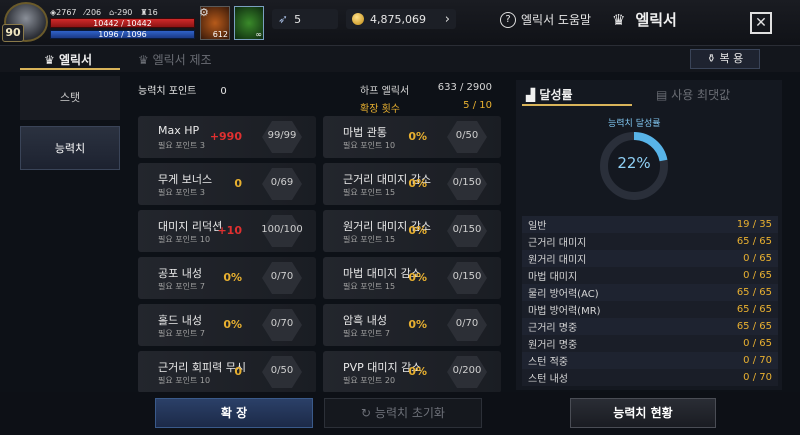 Image resolution: width=800 pixels, height=435 pixels. What do you see at coordinates (725, 59) in the screenshot?
I see `restore-button: ⚱ 복 용` at bounding box center [725, 59].